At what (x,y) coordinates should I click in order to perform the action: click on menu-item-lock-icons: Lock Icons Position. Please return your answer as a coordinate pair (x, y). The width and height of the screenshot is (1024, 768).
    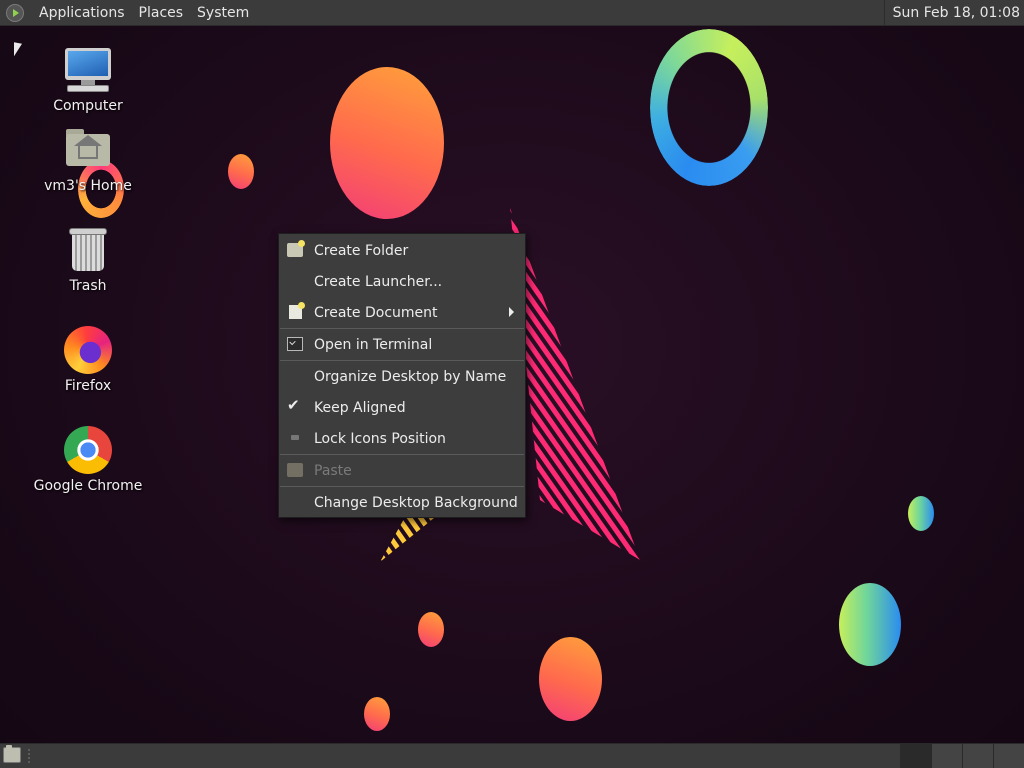
    Looking at the image, I should click on (402, 438).